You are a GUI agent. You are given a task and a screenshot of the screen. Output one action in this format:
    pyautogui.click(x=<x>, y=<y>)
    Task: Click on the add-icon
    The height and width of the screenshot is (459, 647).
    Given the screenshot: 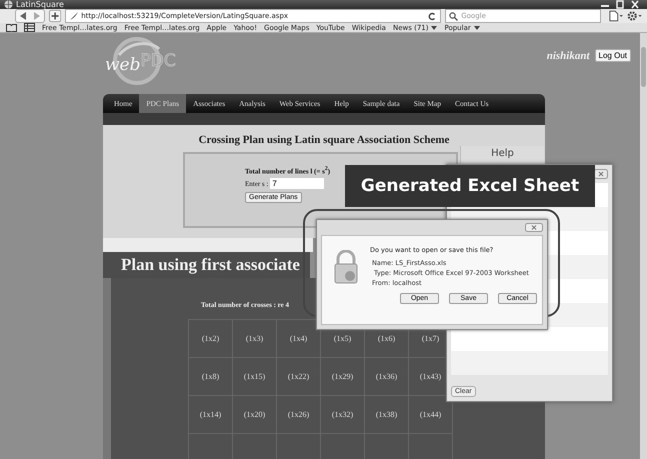 What is the action you would take?
    pyautogui.click(x=55, y=16)
    